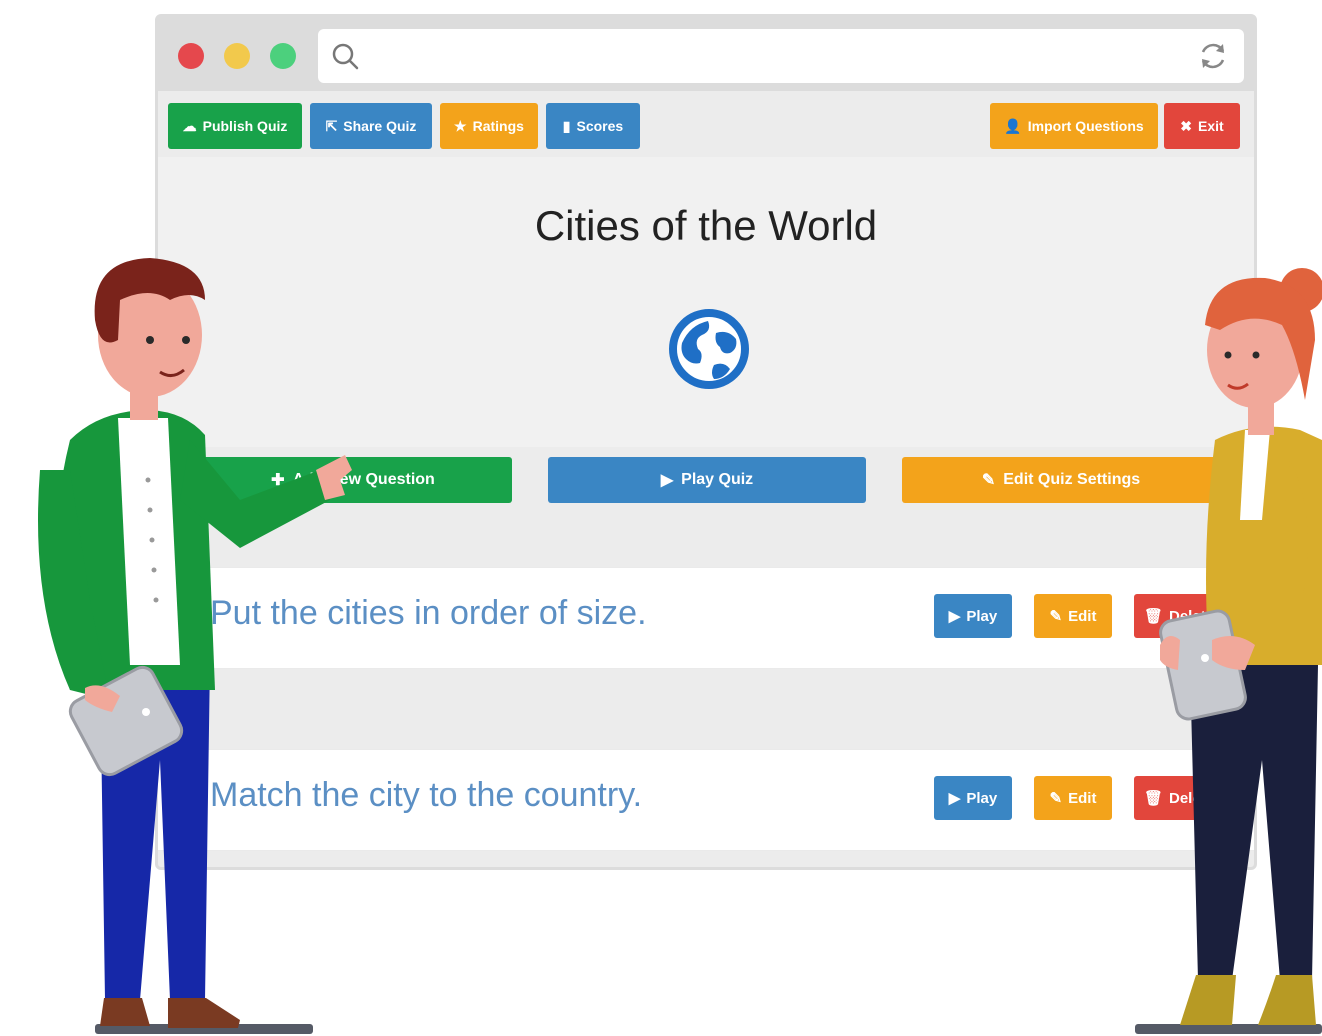  What do you see at coordinates (278, 480) in the screenshot?
I see `plus-icon: ✚` at bounding box center [278, 480].